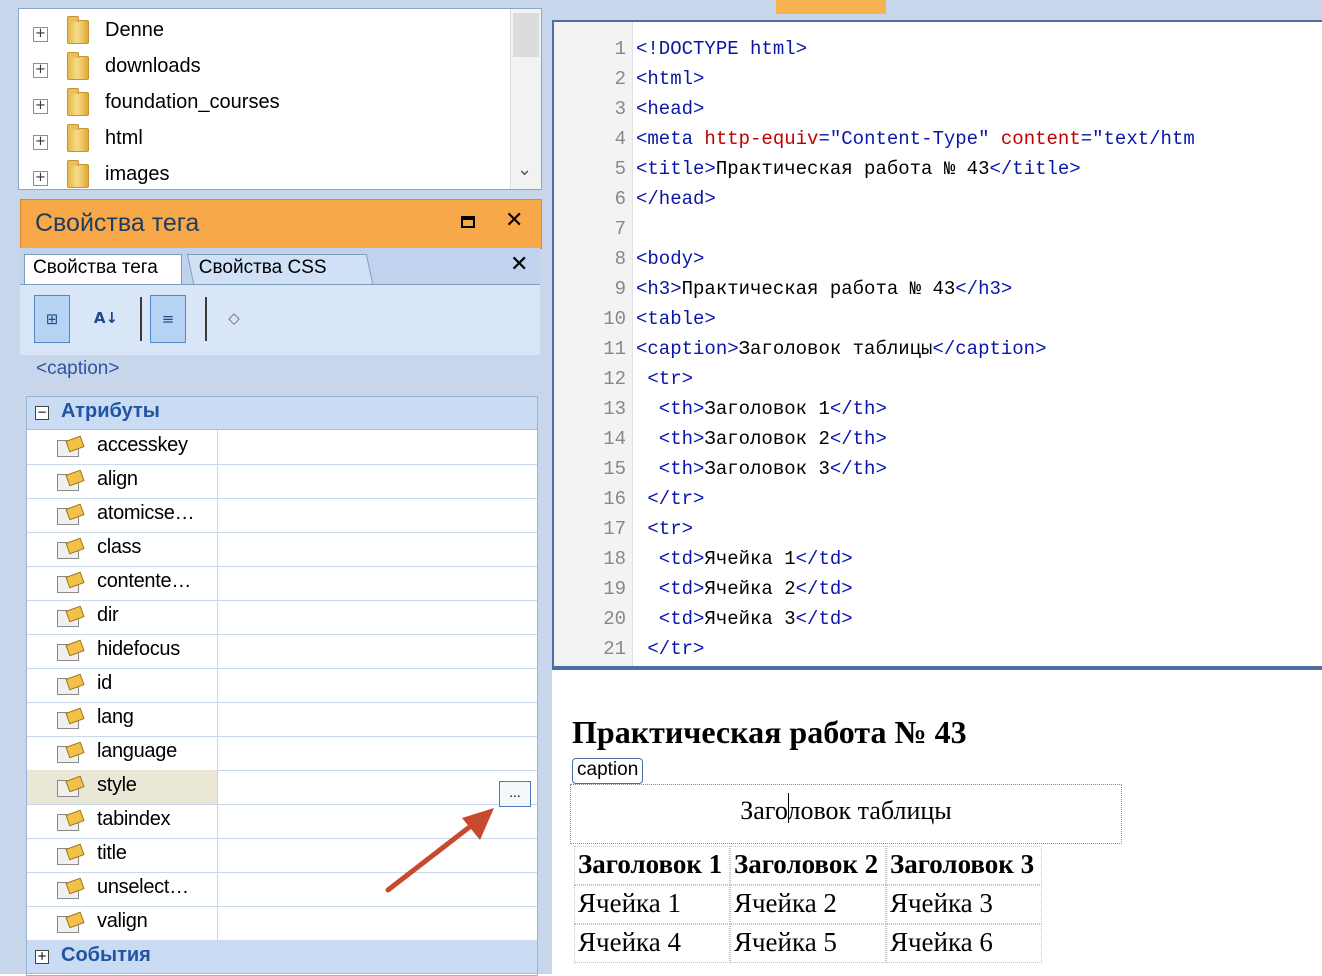  Describe the element at coordinates (846, 814) in the screenshot. I see `preview-table-caption: Заголовок таблицы` at that location.